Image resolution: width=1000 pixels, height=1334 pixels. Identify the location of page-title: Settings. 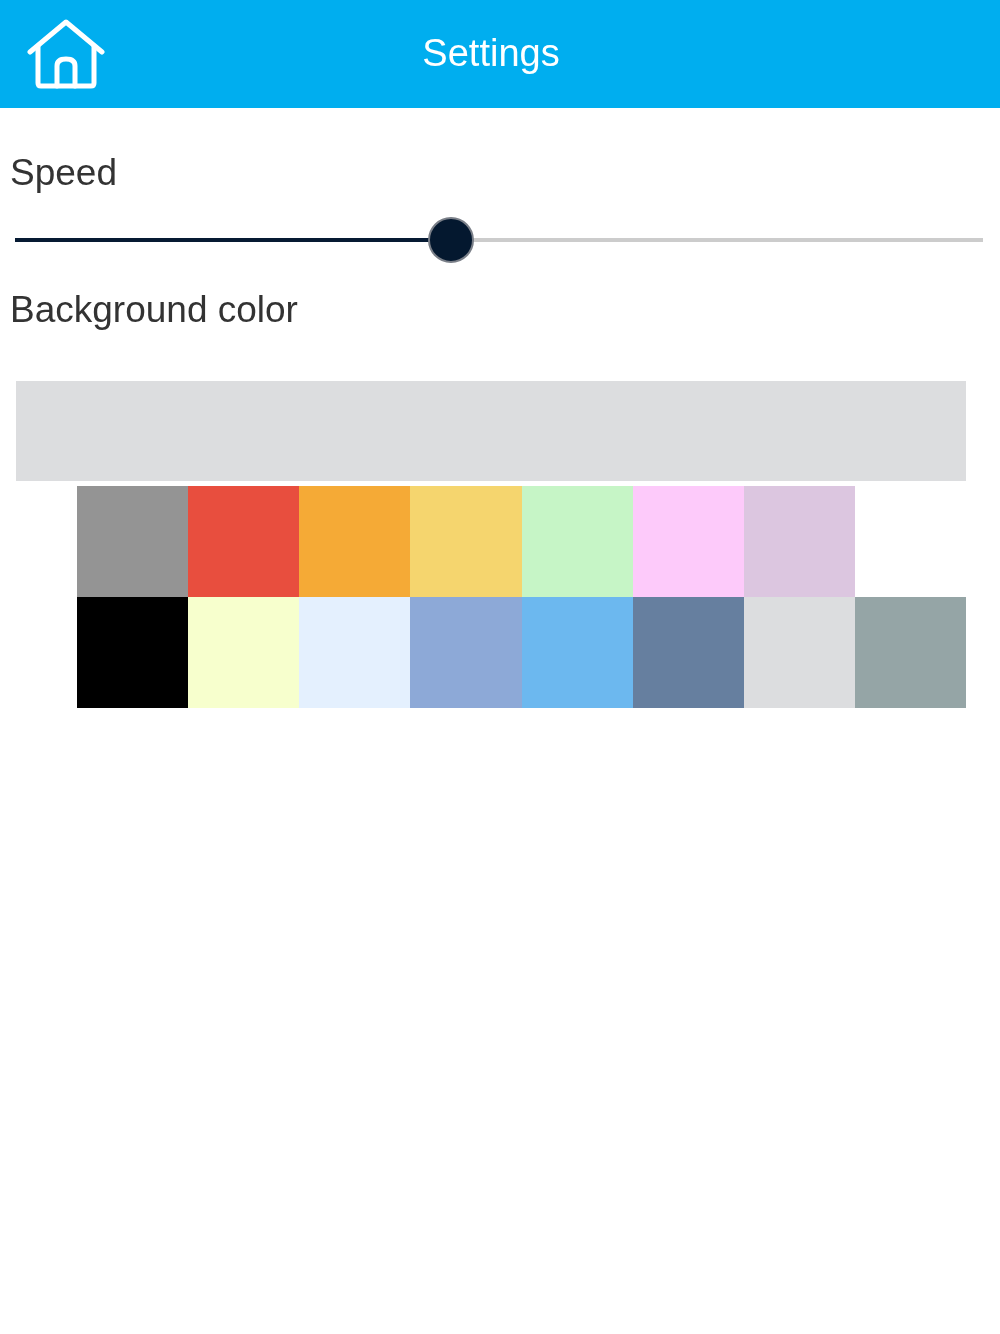
(491, 54).